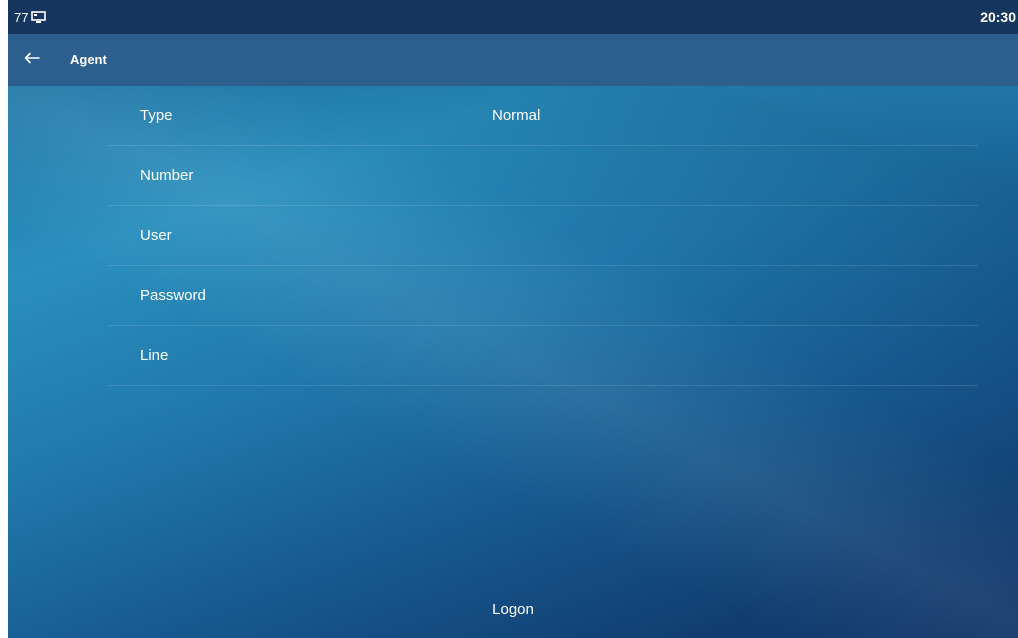 Image resolution: width=1018 pixels, height=638 pixels. I want to click on back-arrow-icon, so click(32, 60).